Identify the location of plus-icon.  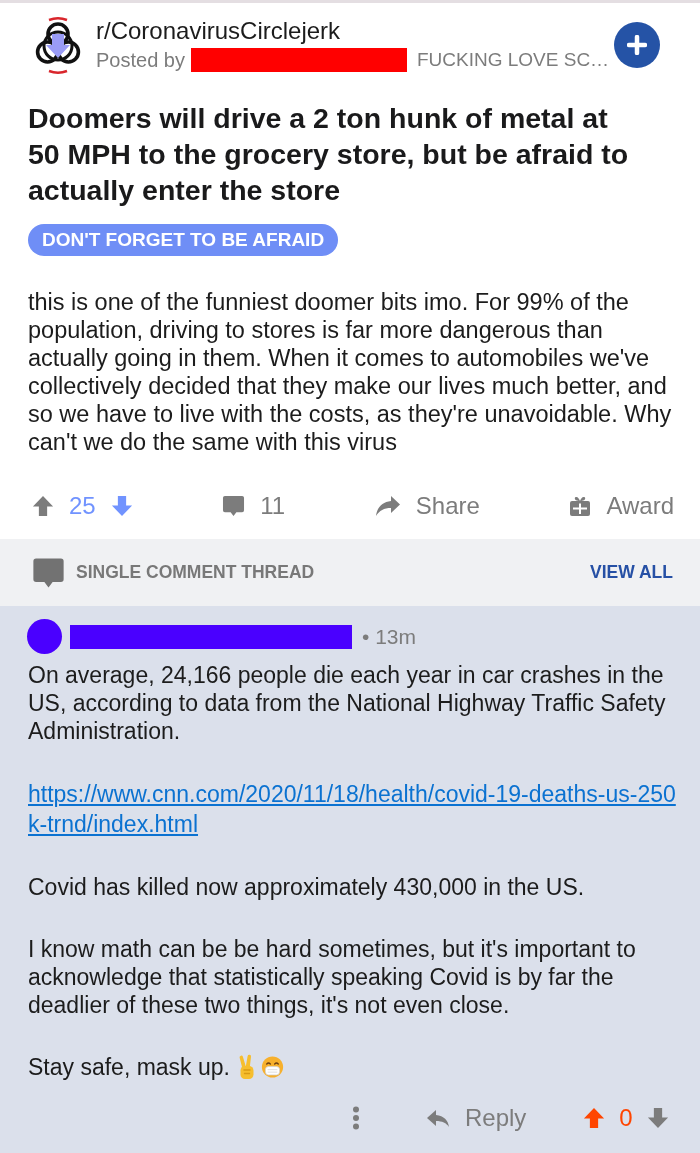
(637, 45).